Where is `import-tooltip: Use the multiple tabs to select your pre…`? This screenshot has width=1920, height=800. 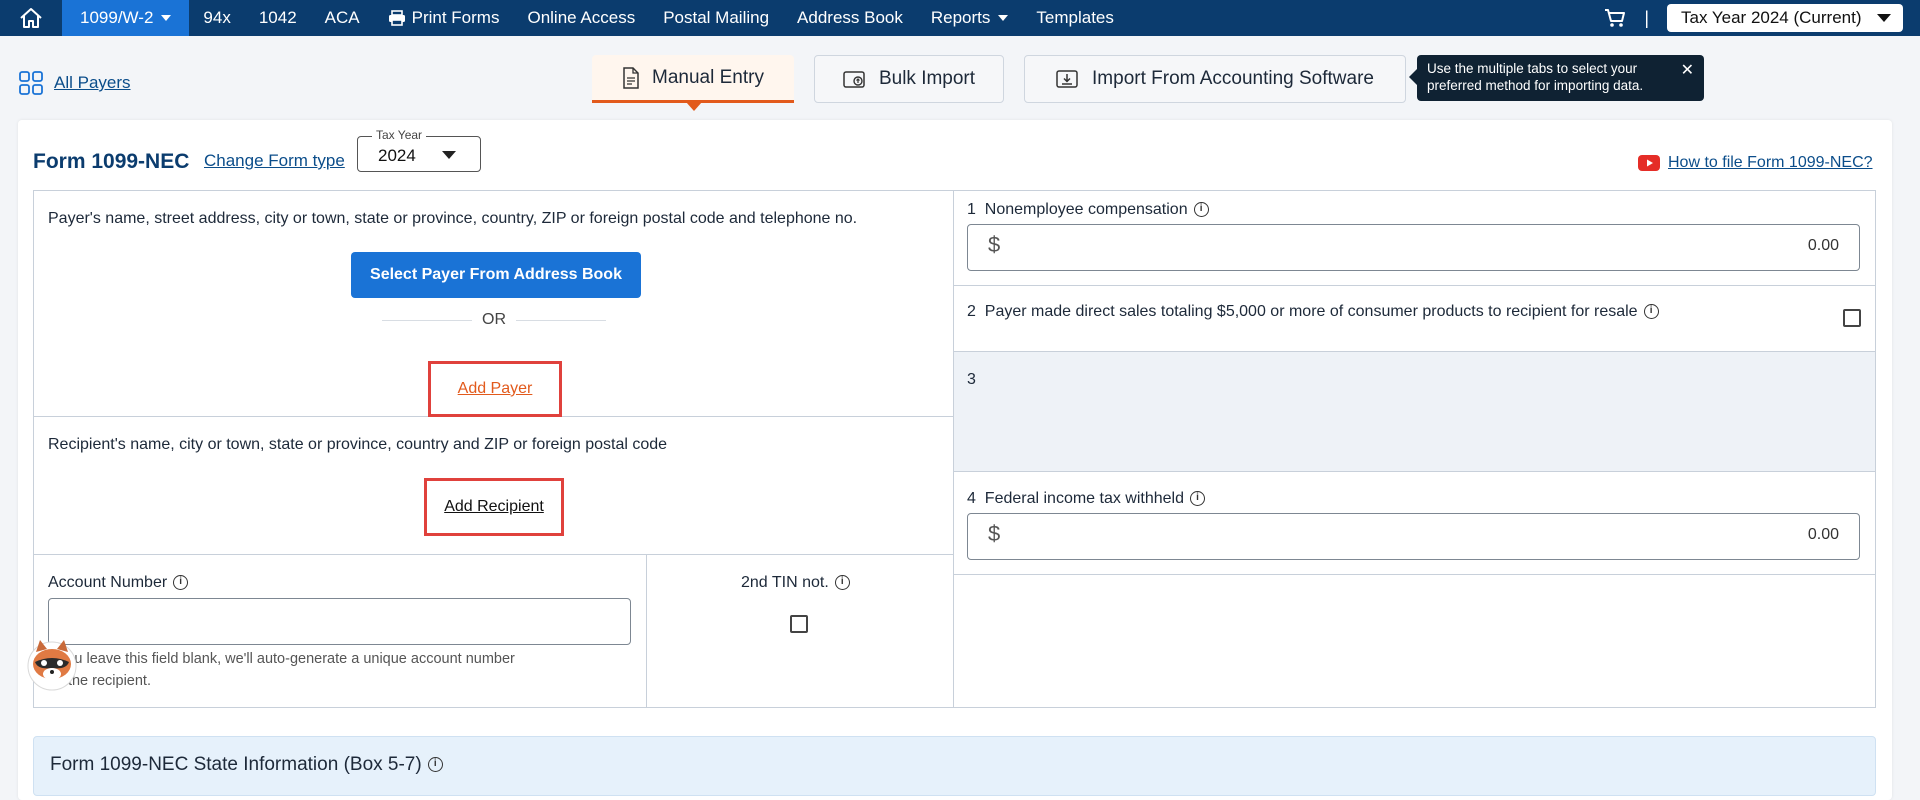
import-tooltip: Use the multiple tabs to select your pre… is located at coordinates (1556, 78).